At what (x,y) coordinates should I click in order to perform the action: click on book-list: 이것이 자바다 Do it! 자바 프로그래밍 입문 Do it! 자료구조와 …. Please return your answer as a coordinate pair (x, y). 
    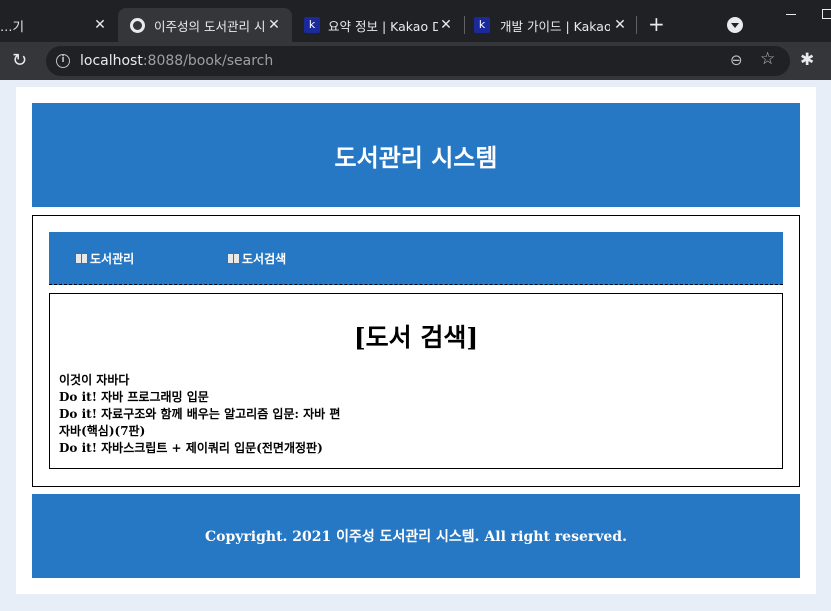
    Looking at the image, I should click on (199, 414).